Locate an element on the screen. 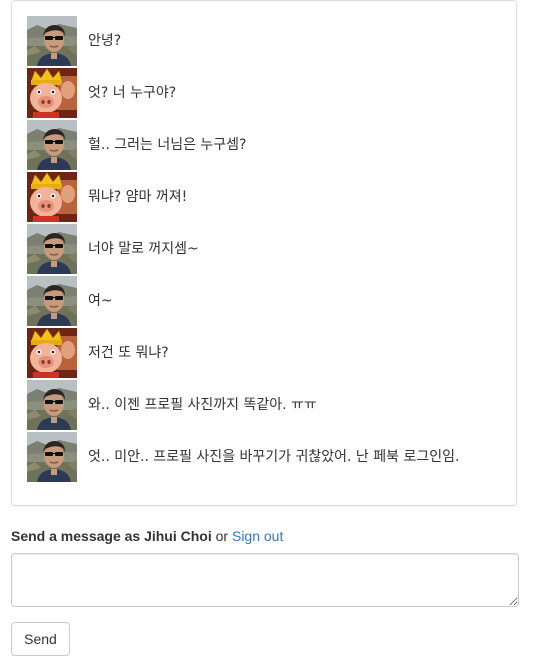 This screenshot has height=668, width=534. current-user-name: Jihui Choi is located at coordinates (178, 536).